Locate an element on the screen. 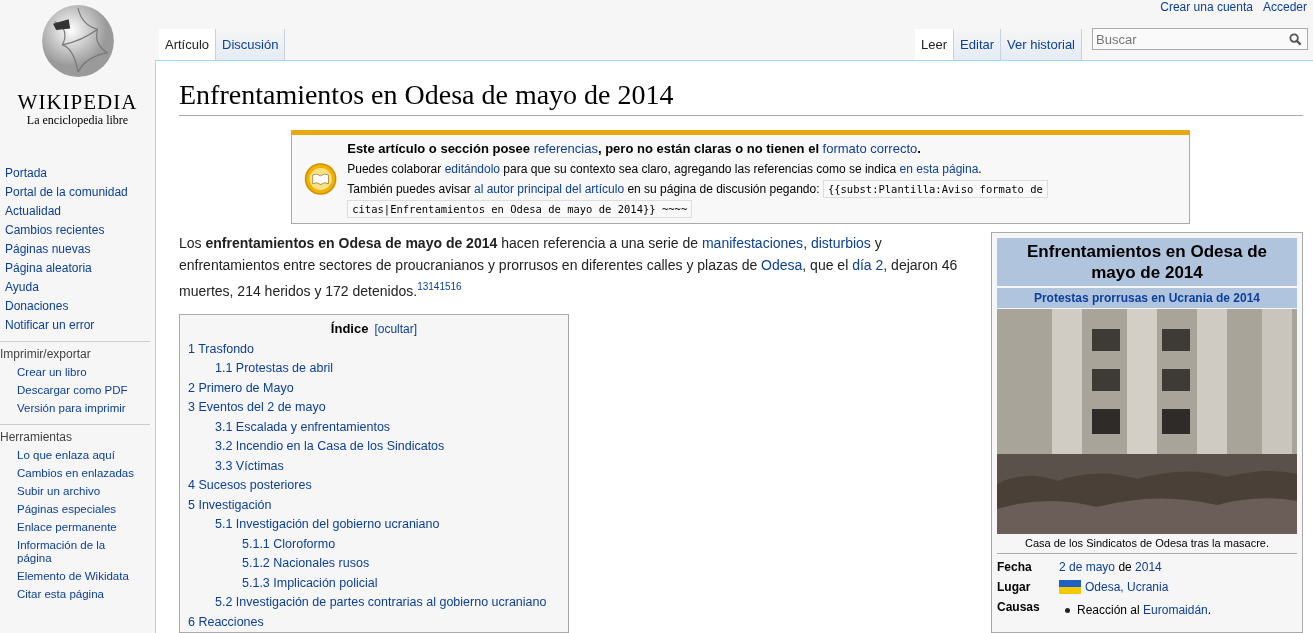  text-link: Odesa, Ucrania is located at coordinates (1127, 587).